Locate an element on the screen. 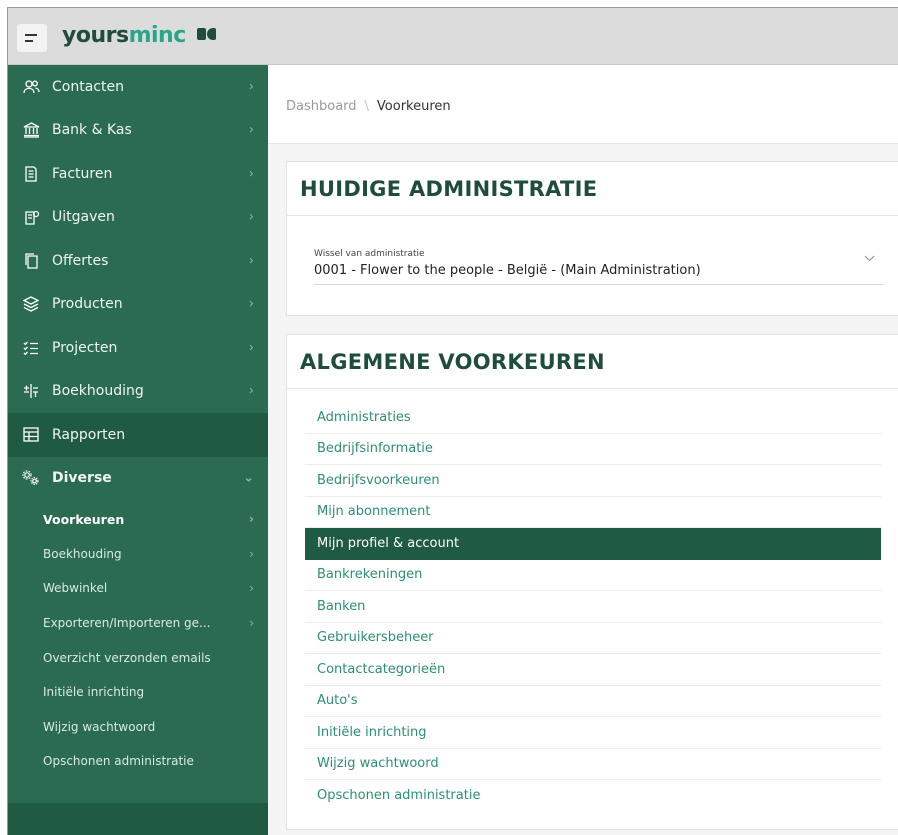 Image resolution: width=898 pixels, height=835 pixels. card-header: HUIDIGE ADMINISTRATIE is located at coordinates (592, 189).